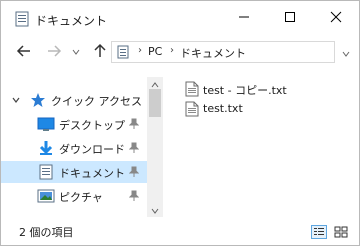 Image resolution: width=360 pixels, height=246 pixels. I want to click on document-folder-icon, so click(22, 19).